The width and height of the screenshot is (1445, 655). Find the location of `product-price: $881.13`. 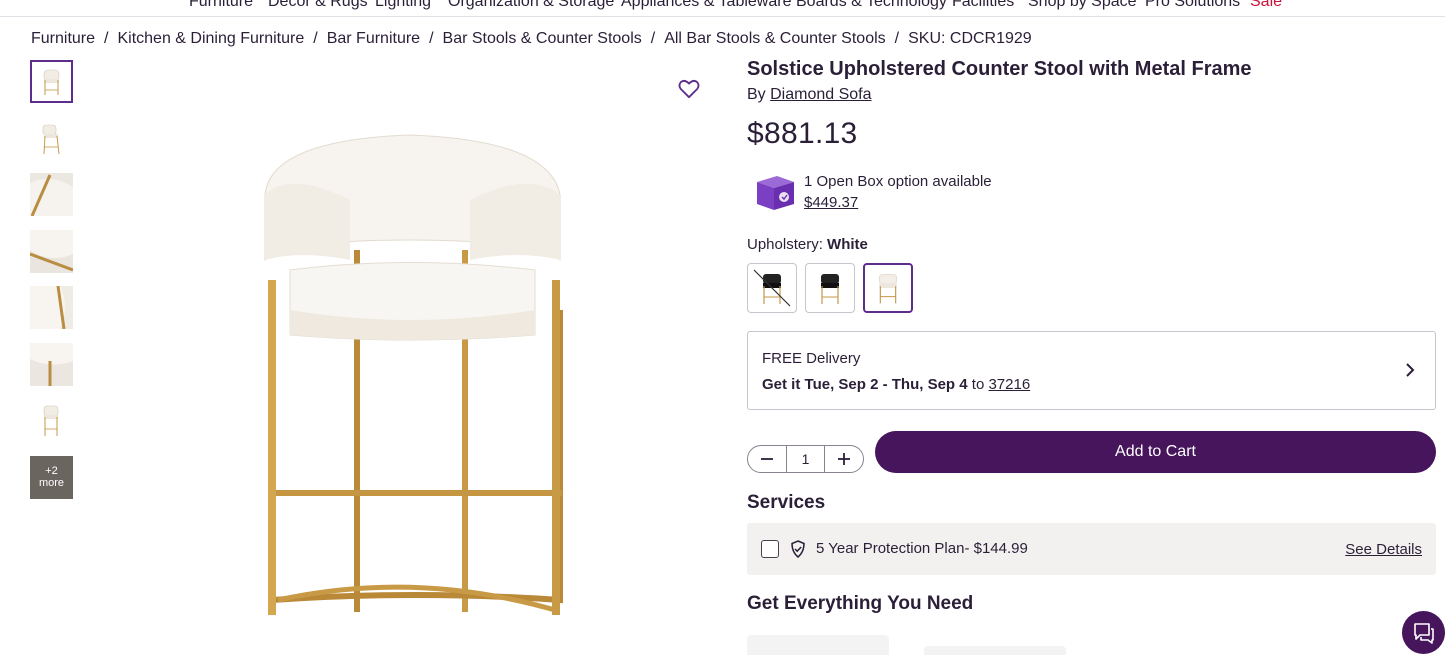

product-price: $881.13 is located at coordinates (802, 133).